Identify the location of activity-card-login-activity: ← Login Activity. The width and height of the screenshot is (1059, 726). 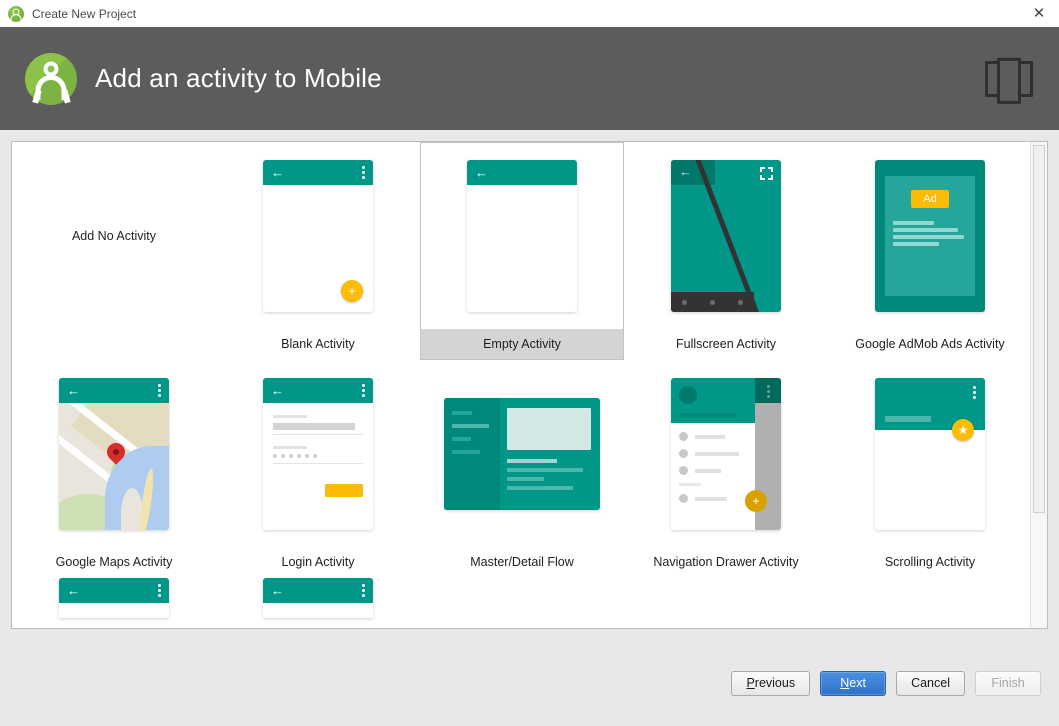
(318, 469).